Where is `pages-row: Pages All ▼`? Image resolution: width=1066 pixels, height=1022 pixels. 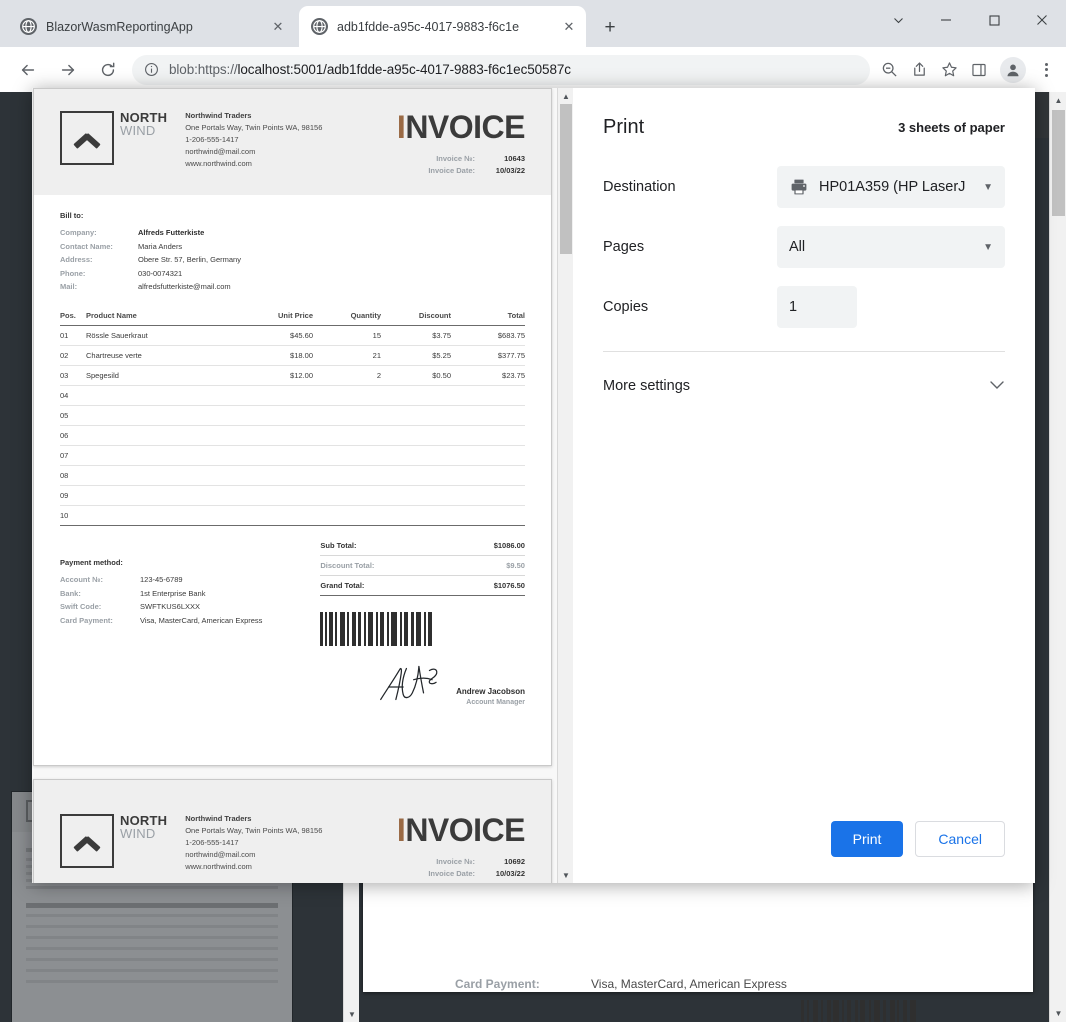
pages-row: Pages All ▼ is located at coordinates (804, 247).